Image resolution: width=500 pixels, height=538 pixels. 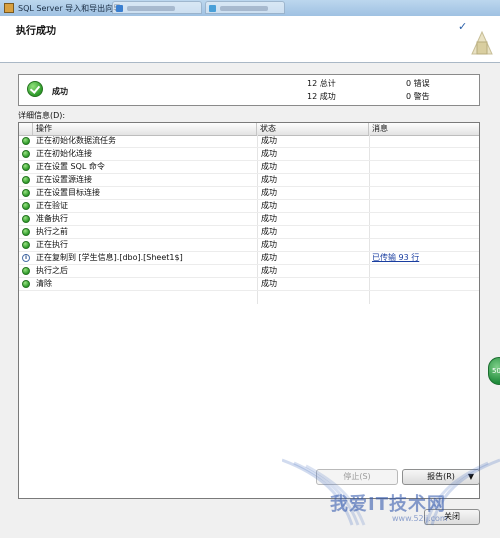 I want to click on table-row: 正在设置源连接 成功, so click(x=249, y=180).